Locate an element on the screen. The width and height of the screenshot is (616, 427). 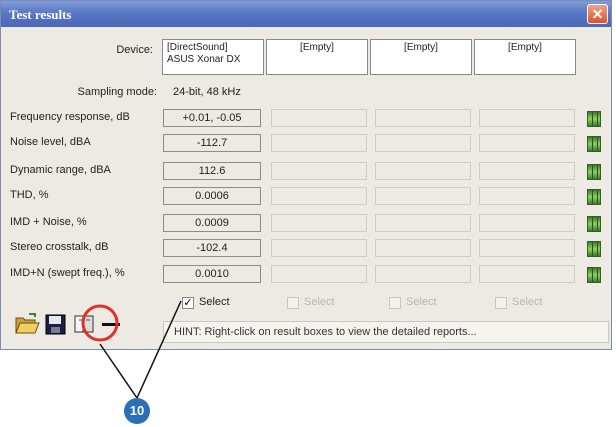
result-box: -112.7 is located at coordinates (212, 143).